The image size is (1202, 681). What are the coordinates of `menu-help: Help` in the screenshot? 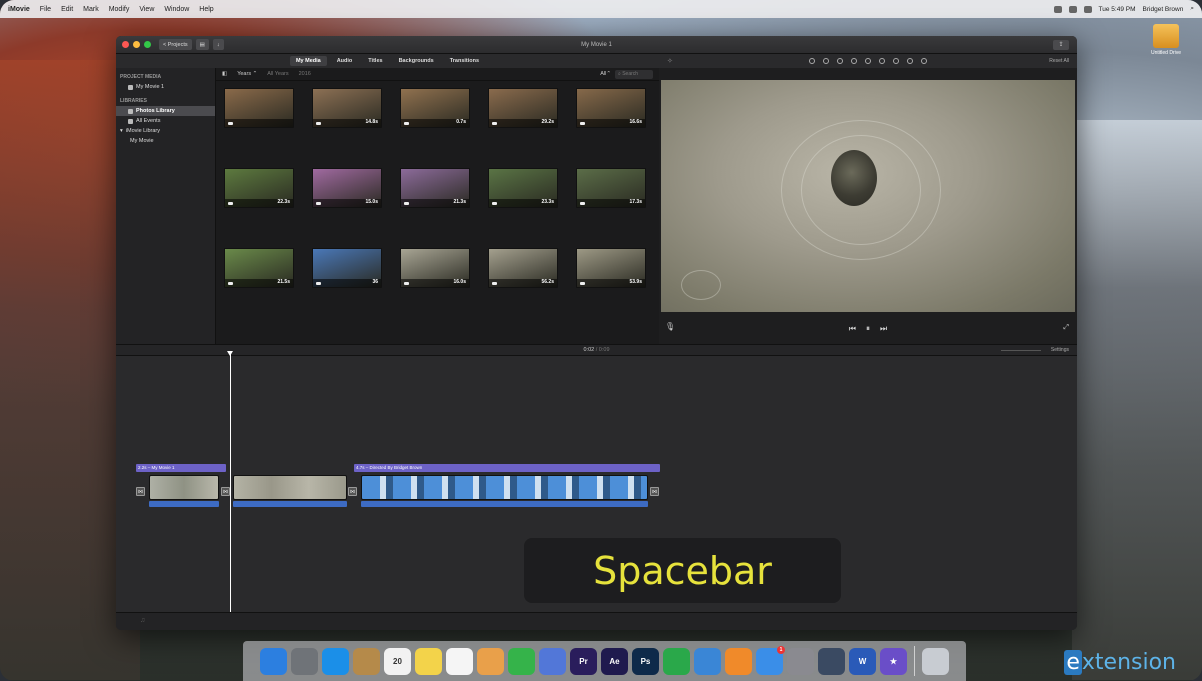 It's located at (206, 9).